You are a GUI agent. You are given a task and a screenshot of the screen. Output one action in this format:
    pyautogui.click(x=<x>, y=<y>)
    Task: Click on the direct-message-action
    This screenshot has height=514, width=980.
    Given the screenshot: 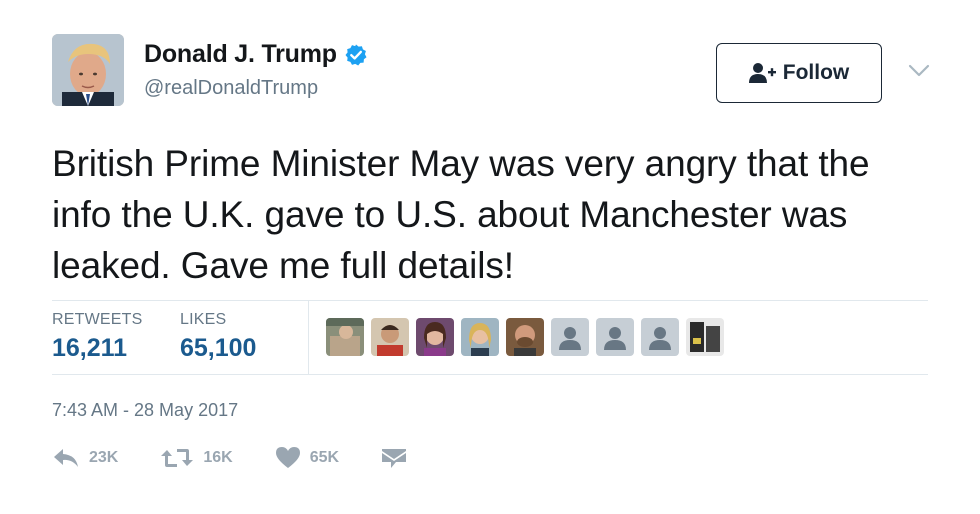 What is the action you would take?
    pyautogui.click(x=394, y=458)
    